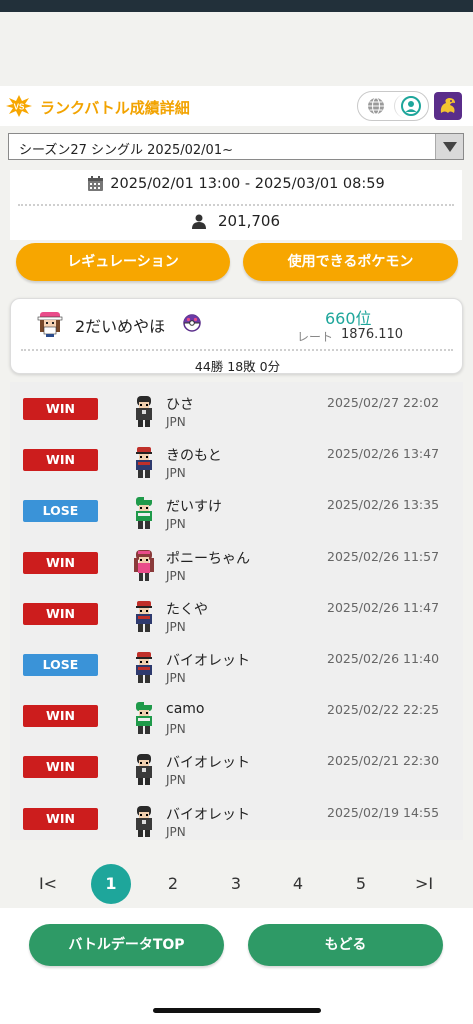 This screenshot has height=1024, width=473. Describe the element at coordinates (383, 812) in the screenshot. I see `battle-time: 2025/02/19 14:55` at that location.